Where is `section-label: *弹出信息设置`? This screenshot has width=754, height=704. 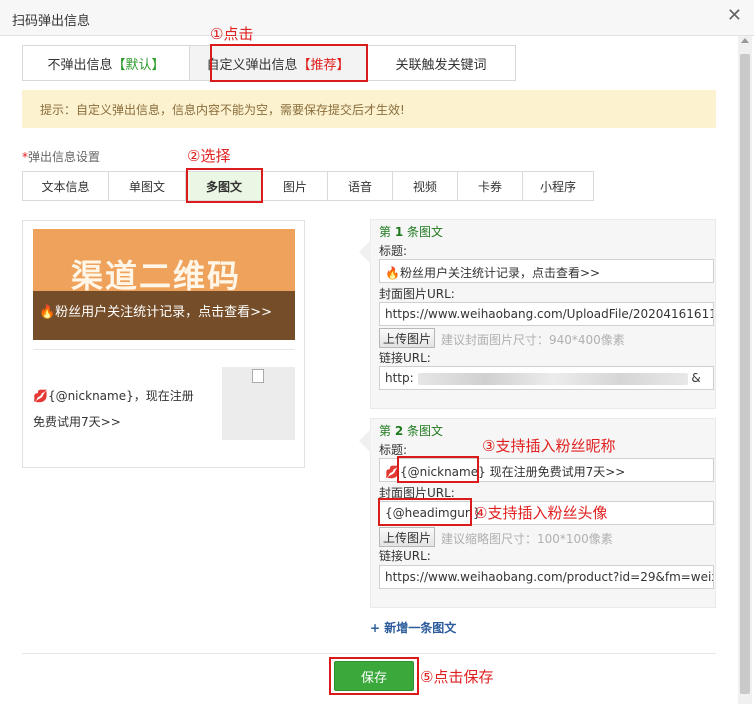 section-label: *弹出信息设置 is located at coordinates (61, 156).